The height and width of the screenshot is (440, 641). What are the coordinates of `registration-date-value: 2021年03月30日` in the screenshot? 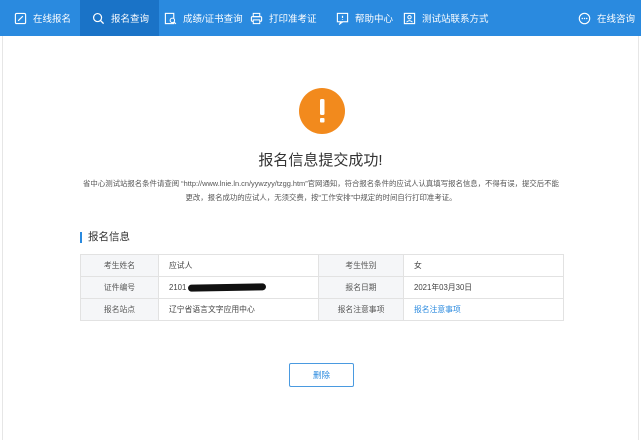 It's located at (483, 287).